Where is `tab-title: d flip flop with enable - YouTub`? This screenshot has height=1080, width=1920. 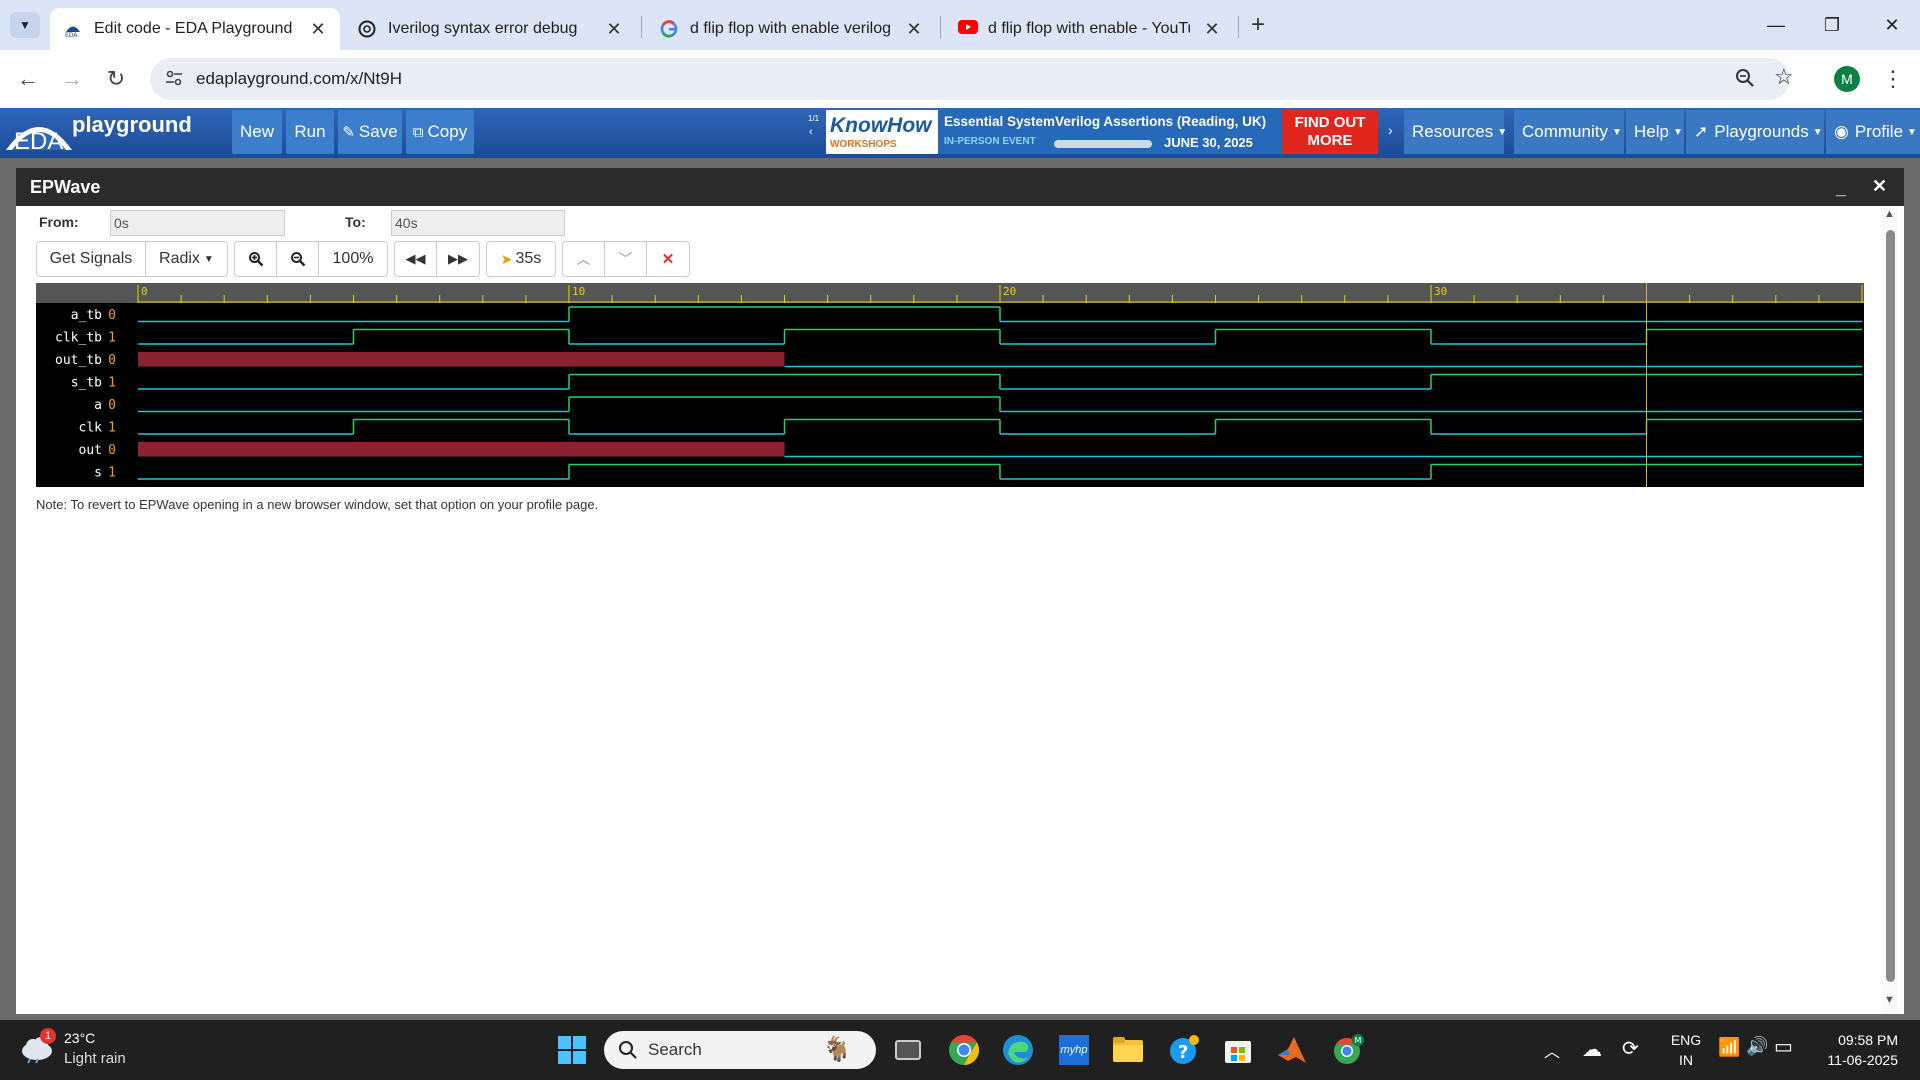 tab-title: d flip flop with enable - YouTub is located at coordinates (1089, 28).